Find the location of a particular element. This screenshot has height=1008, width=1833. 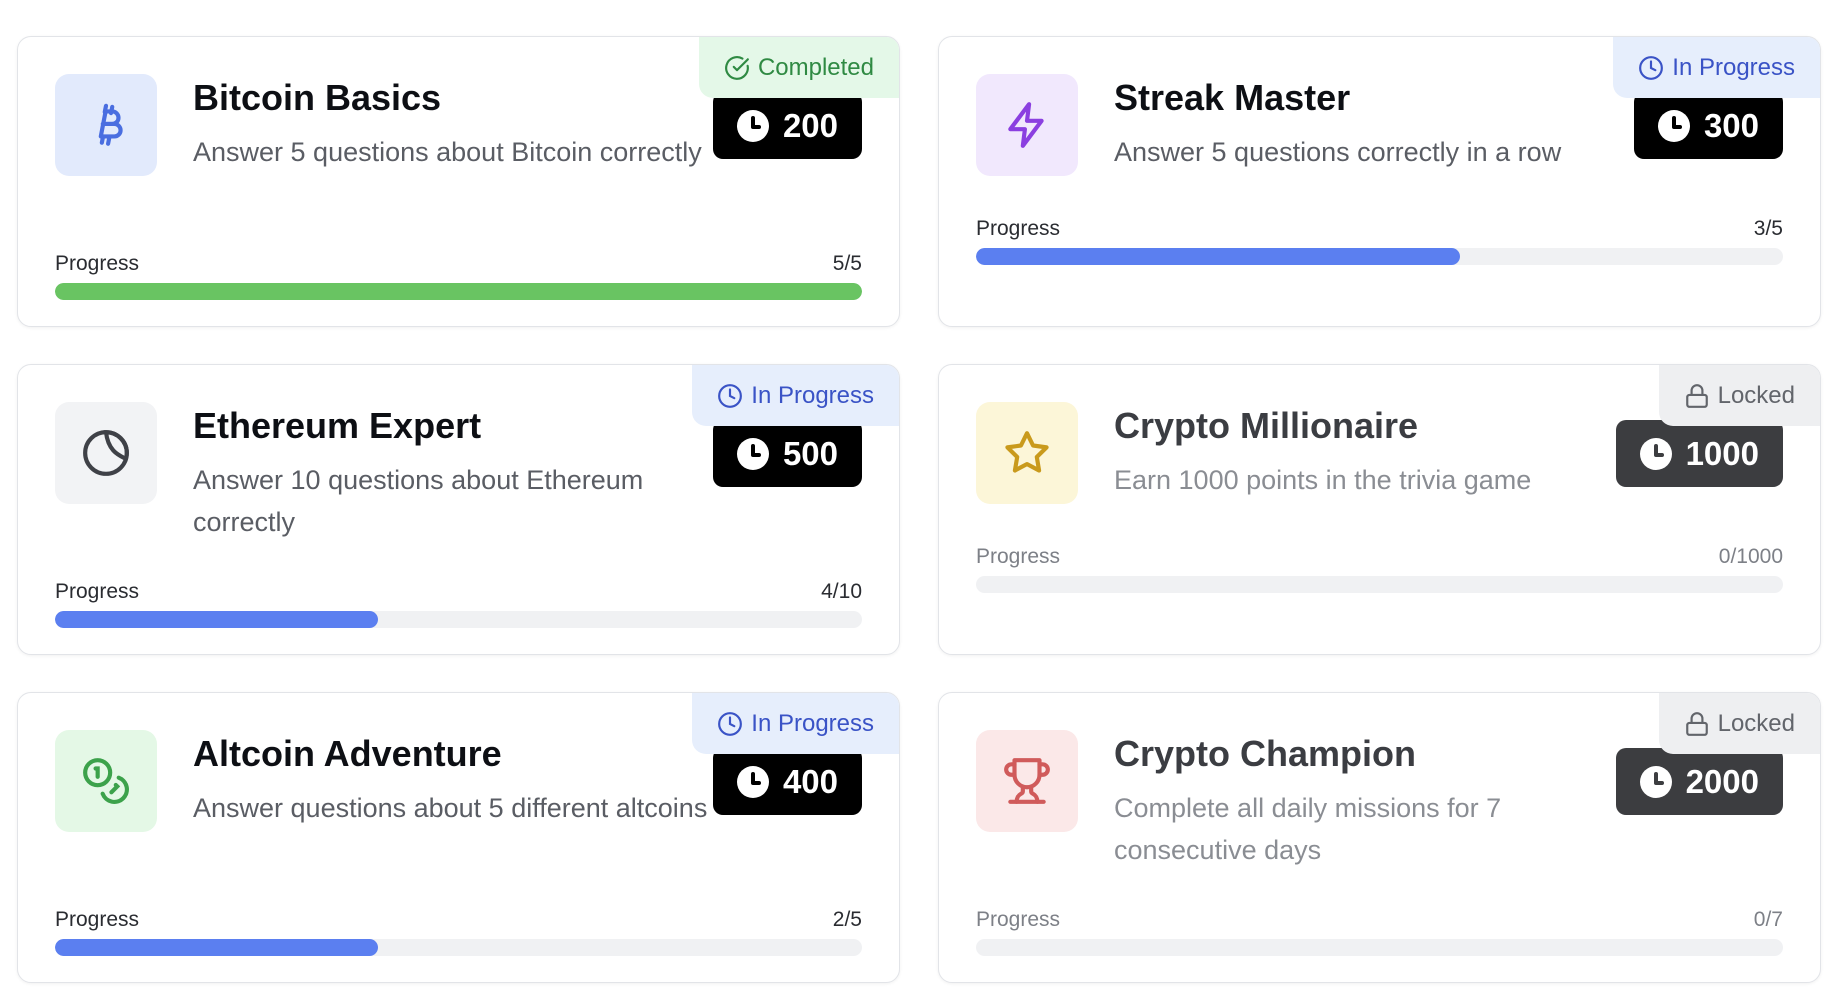

points-badge: 300 is located at coordinates (1708, 125).